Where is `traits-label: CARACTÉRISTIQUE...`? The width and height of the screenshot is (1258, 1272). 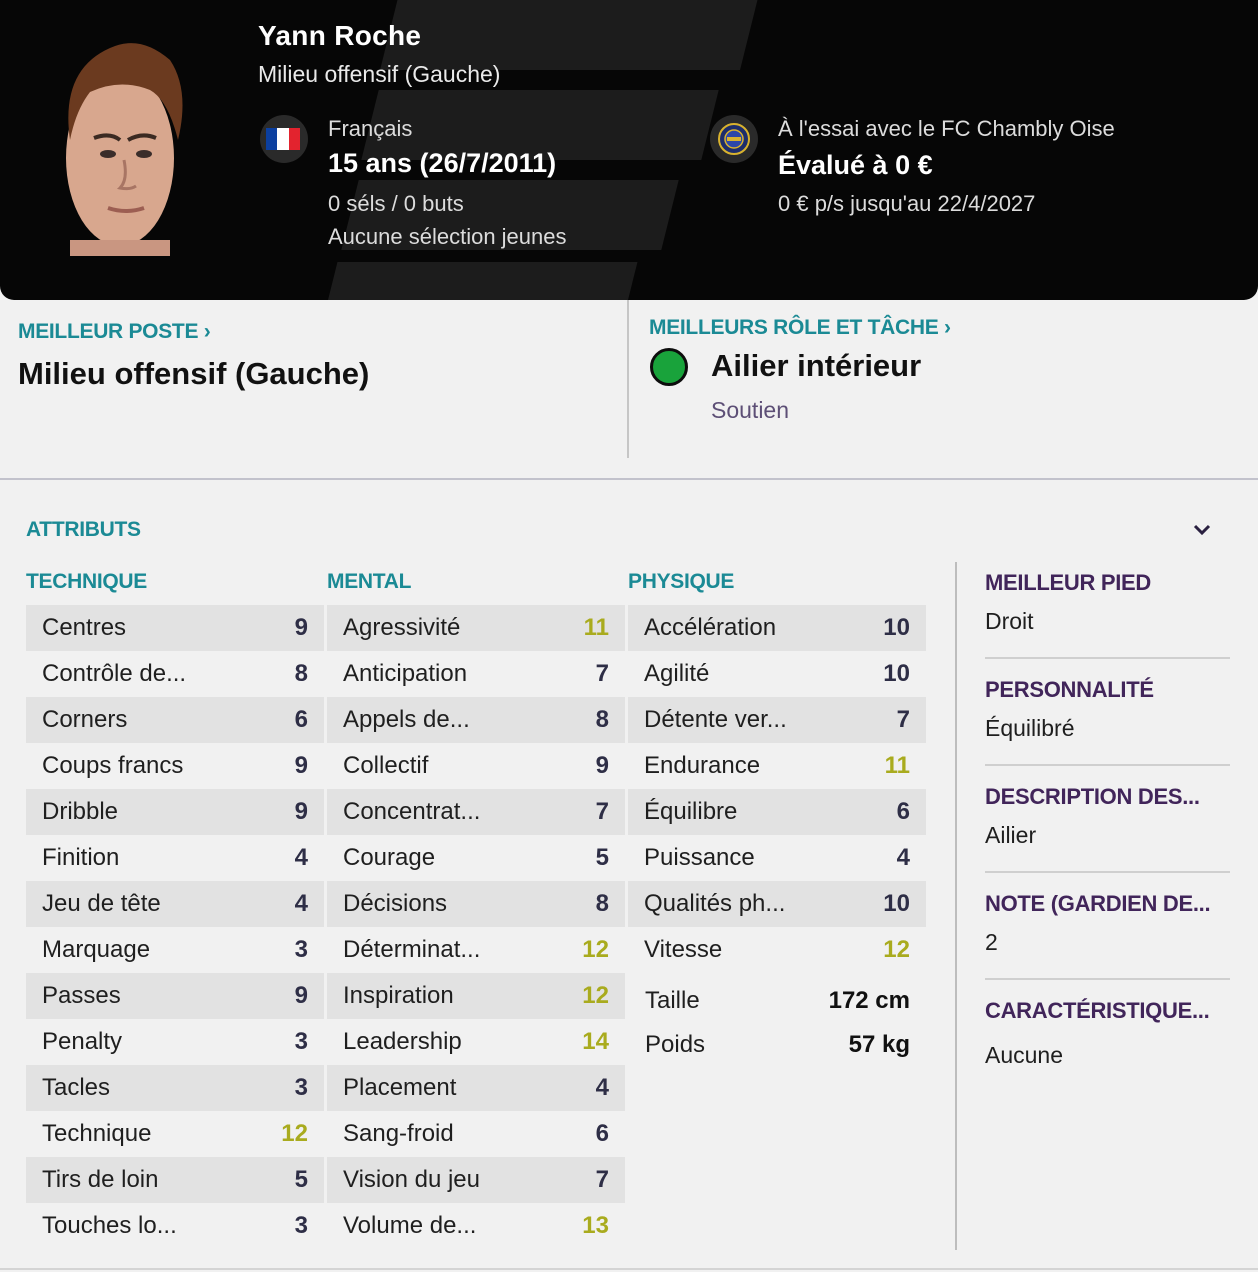 traits-label: CARACTÉRISTIQUE... is located at coordinates (1097, 1010).